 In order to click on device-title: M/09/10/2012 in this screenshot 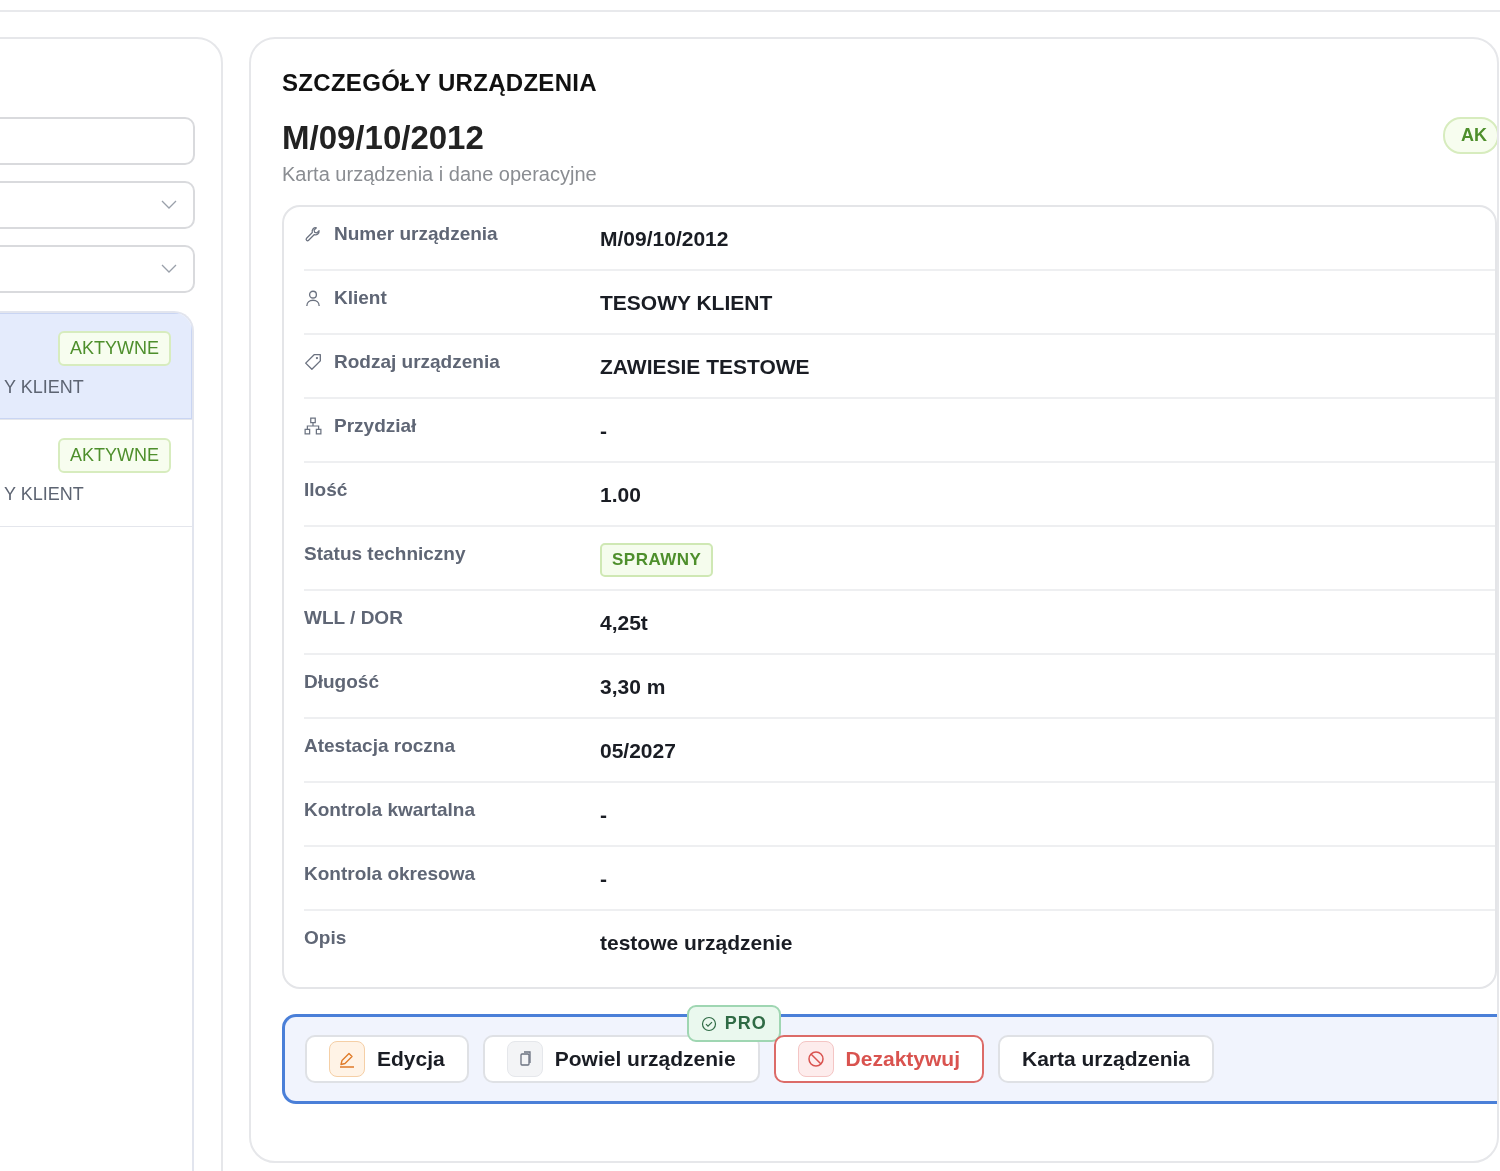, I will do `click(383, 138)`.